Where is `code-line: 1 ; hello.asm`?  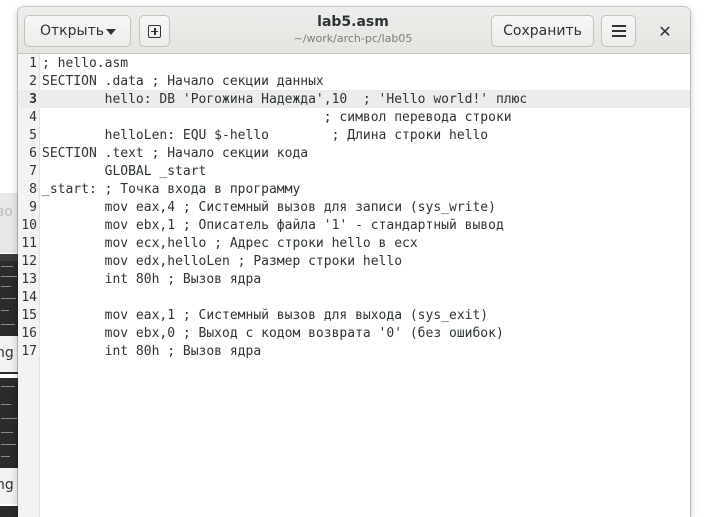
code-line: 1 ; hello.asm is located at coordinates (354, 64).